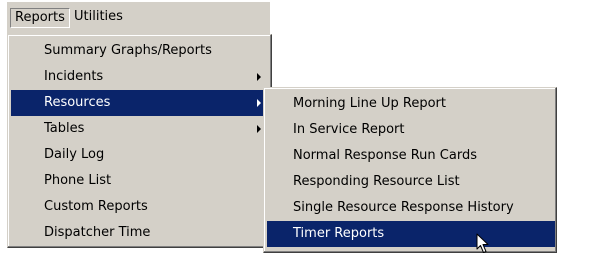 Image resolution: width=589 pixels, height=254 pixels. What do you see at coordinates (77, 102) in the screenshot?
I see `menu-item-label: Resources` at bounding box center [77, 102].